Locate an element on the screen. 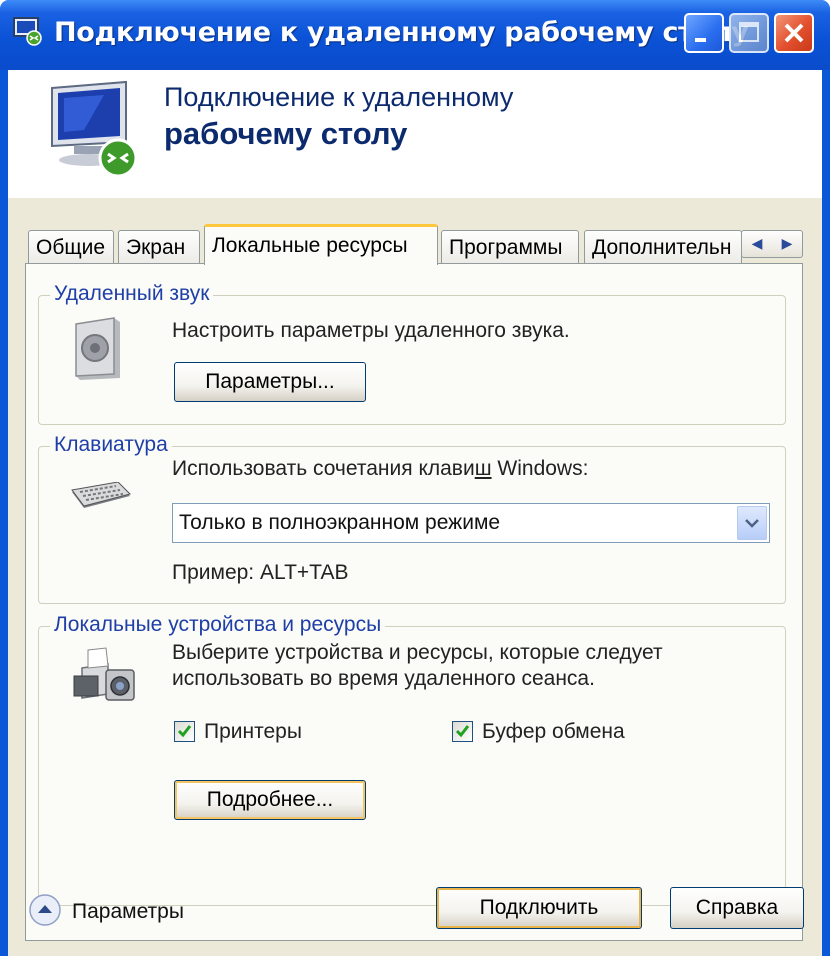  printers-checkbox is located at coordinates (184, 731).